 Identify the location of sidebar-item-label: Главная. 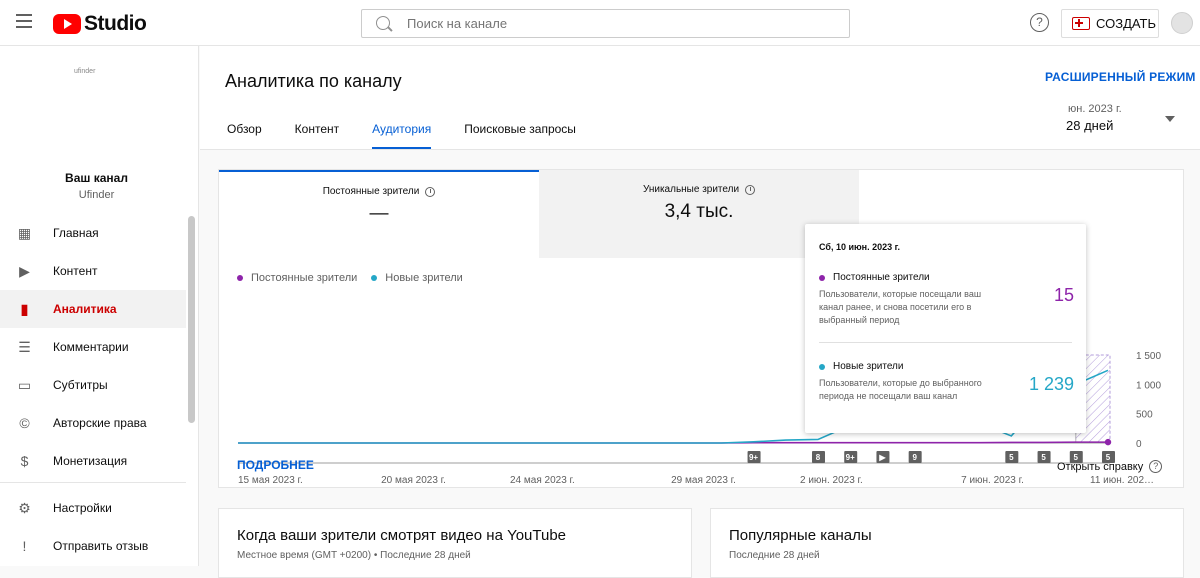
(76, 233).